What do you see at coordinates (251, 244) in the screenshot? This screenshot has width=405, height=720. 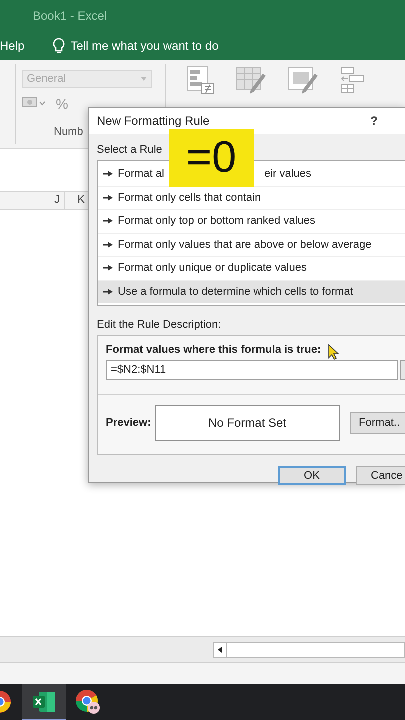 I see `rule-type-option: Format only values that are above or below average` at bounding box center [251, 244].